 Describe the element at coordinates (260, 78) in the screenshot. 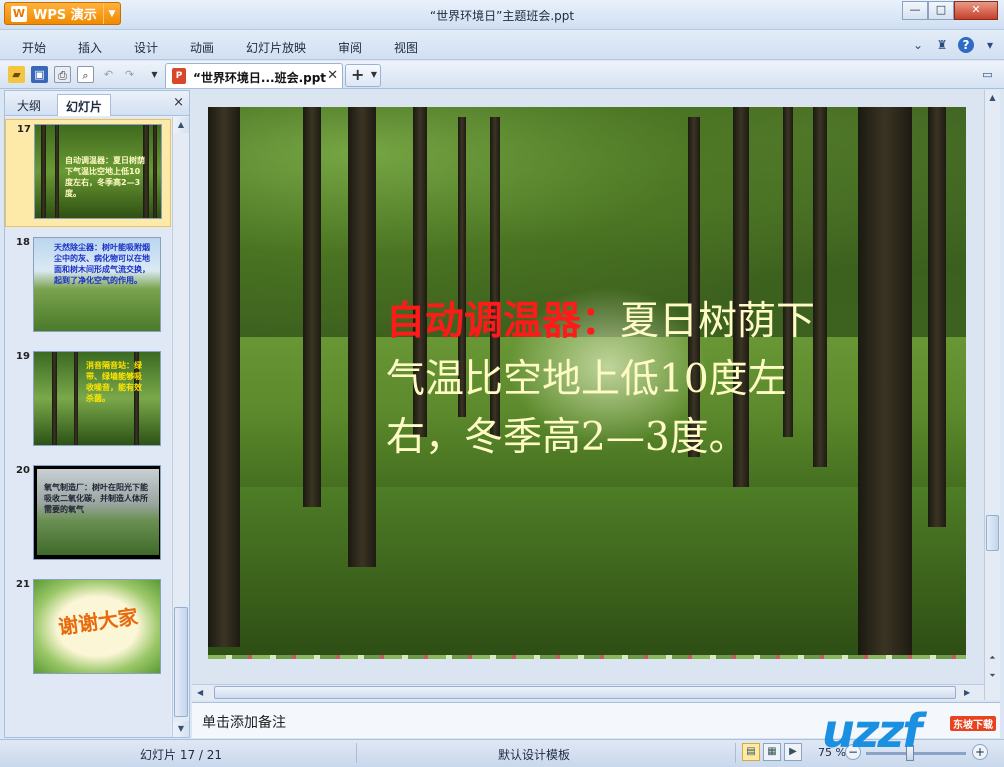

I see `document-tab-label: “世界环境日...班会.ppt` at that location.